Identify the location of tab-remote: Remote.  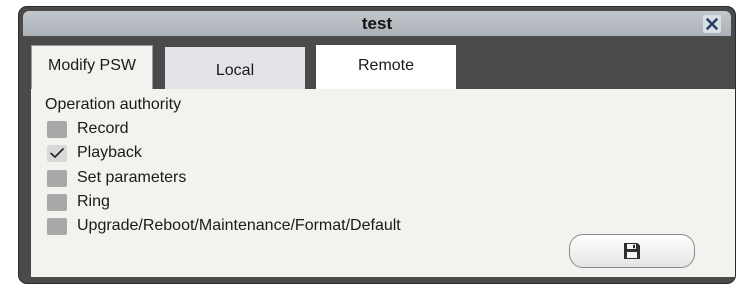
(386, 68).